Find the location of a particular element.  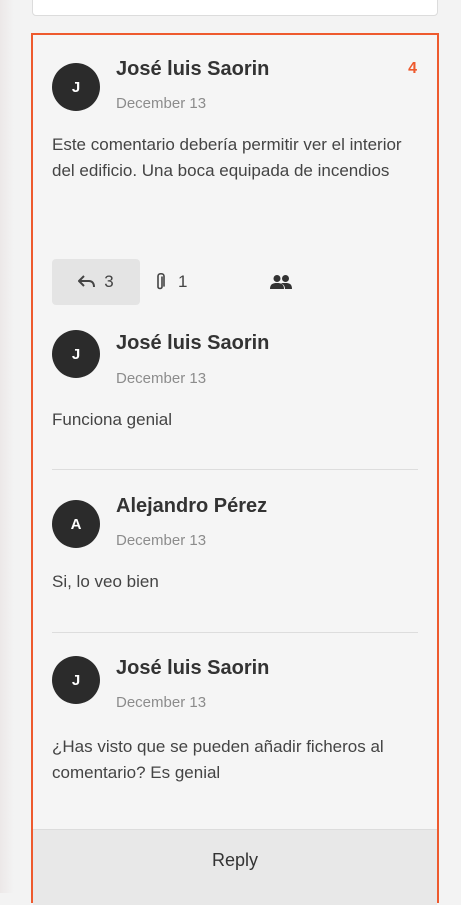

avatar-initial: A is located at coordinates (76, 524).